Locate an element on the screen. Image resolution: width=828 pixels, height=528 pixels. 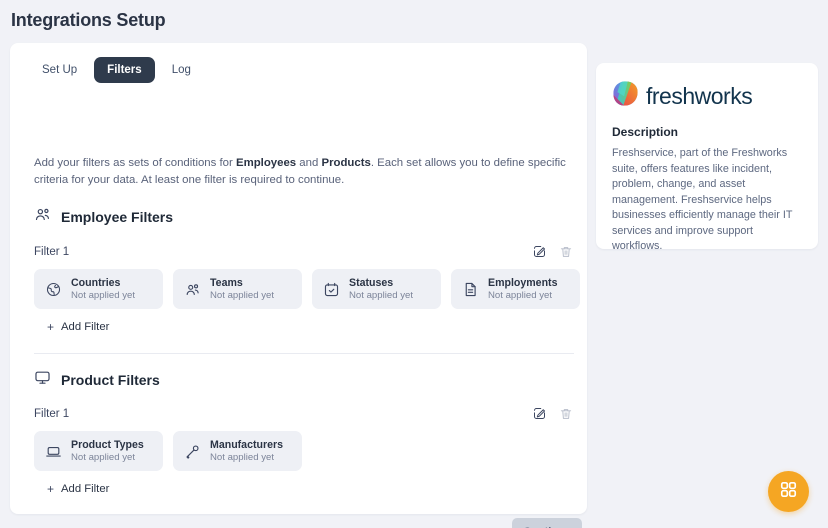
laptop-icon is located at coordinates (53, 451).